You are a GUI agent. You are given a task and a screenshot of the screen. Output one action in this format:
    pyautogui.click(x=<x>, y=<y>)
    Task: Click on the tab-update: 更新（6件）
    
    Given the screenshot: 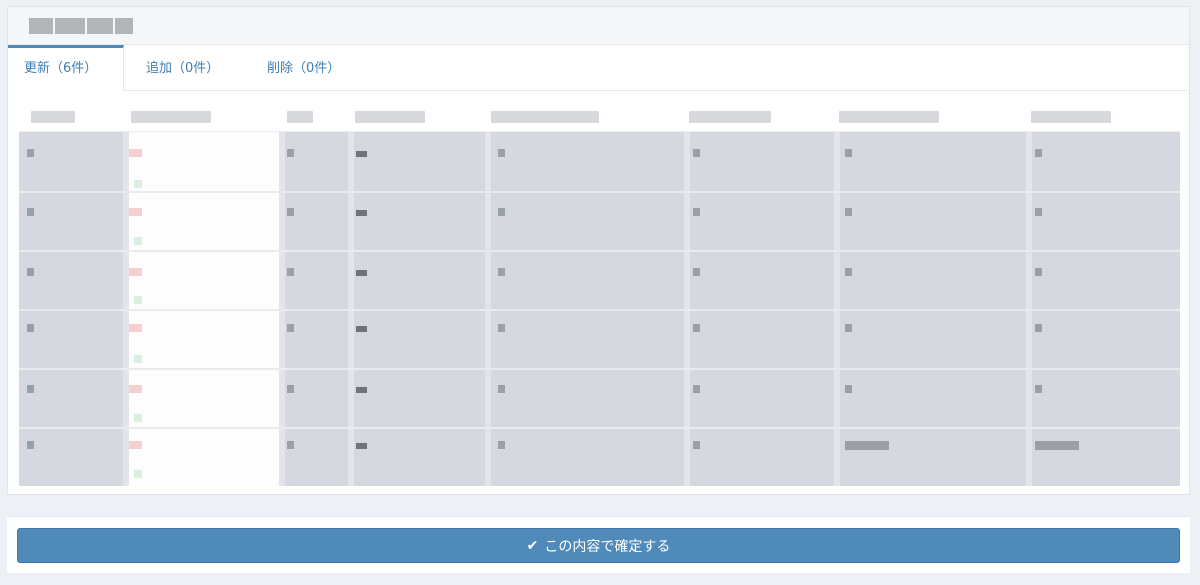 What is the action you would take?
    pyautogui.click(x=66, y=68)
    